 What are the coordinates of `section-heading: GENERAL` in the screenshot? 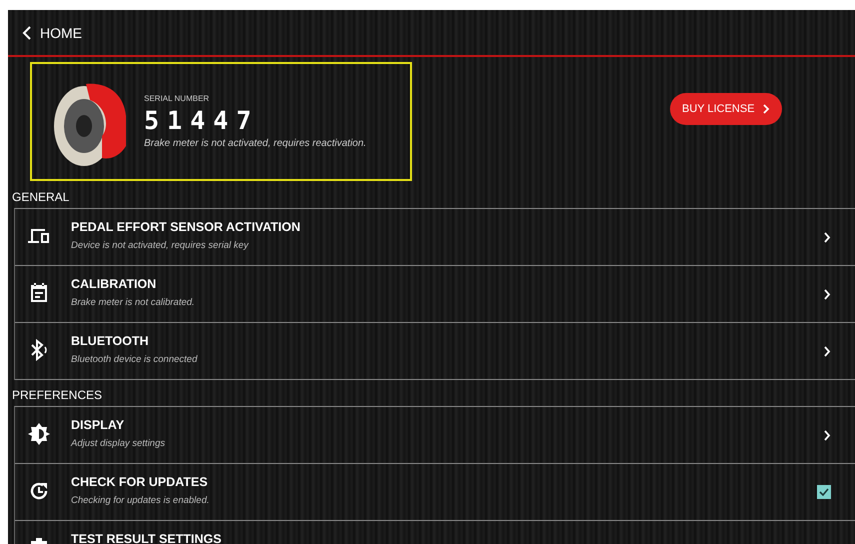 It's located at (40, 197).